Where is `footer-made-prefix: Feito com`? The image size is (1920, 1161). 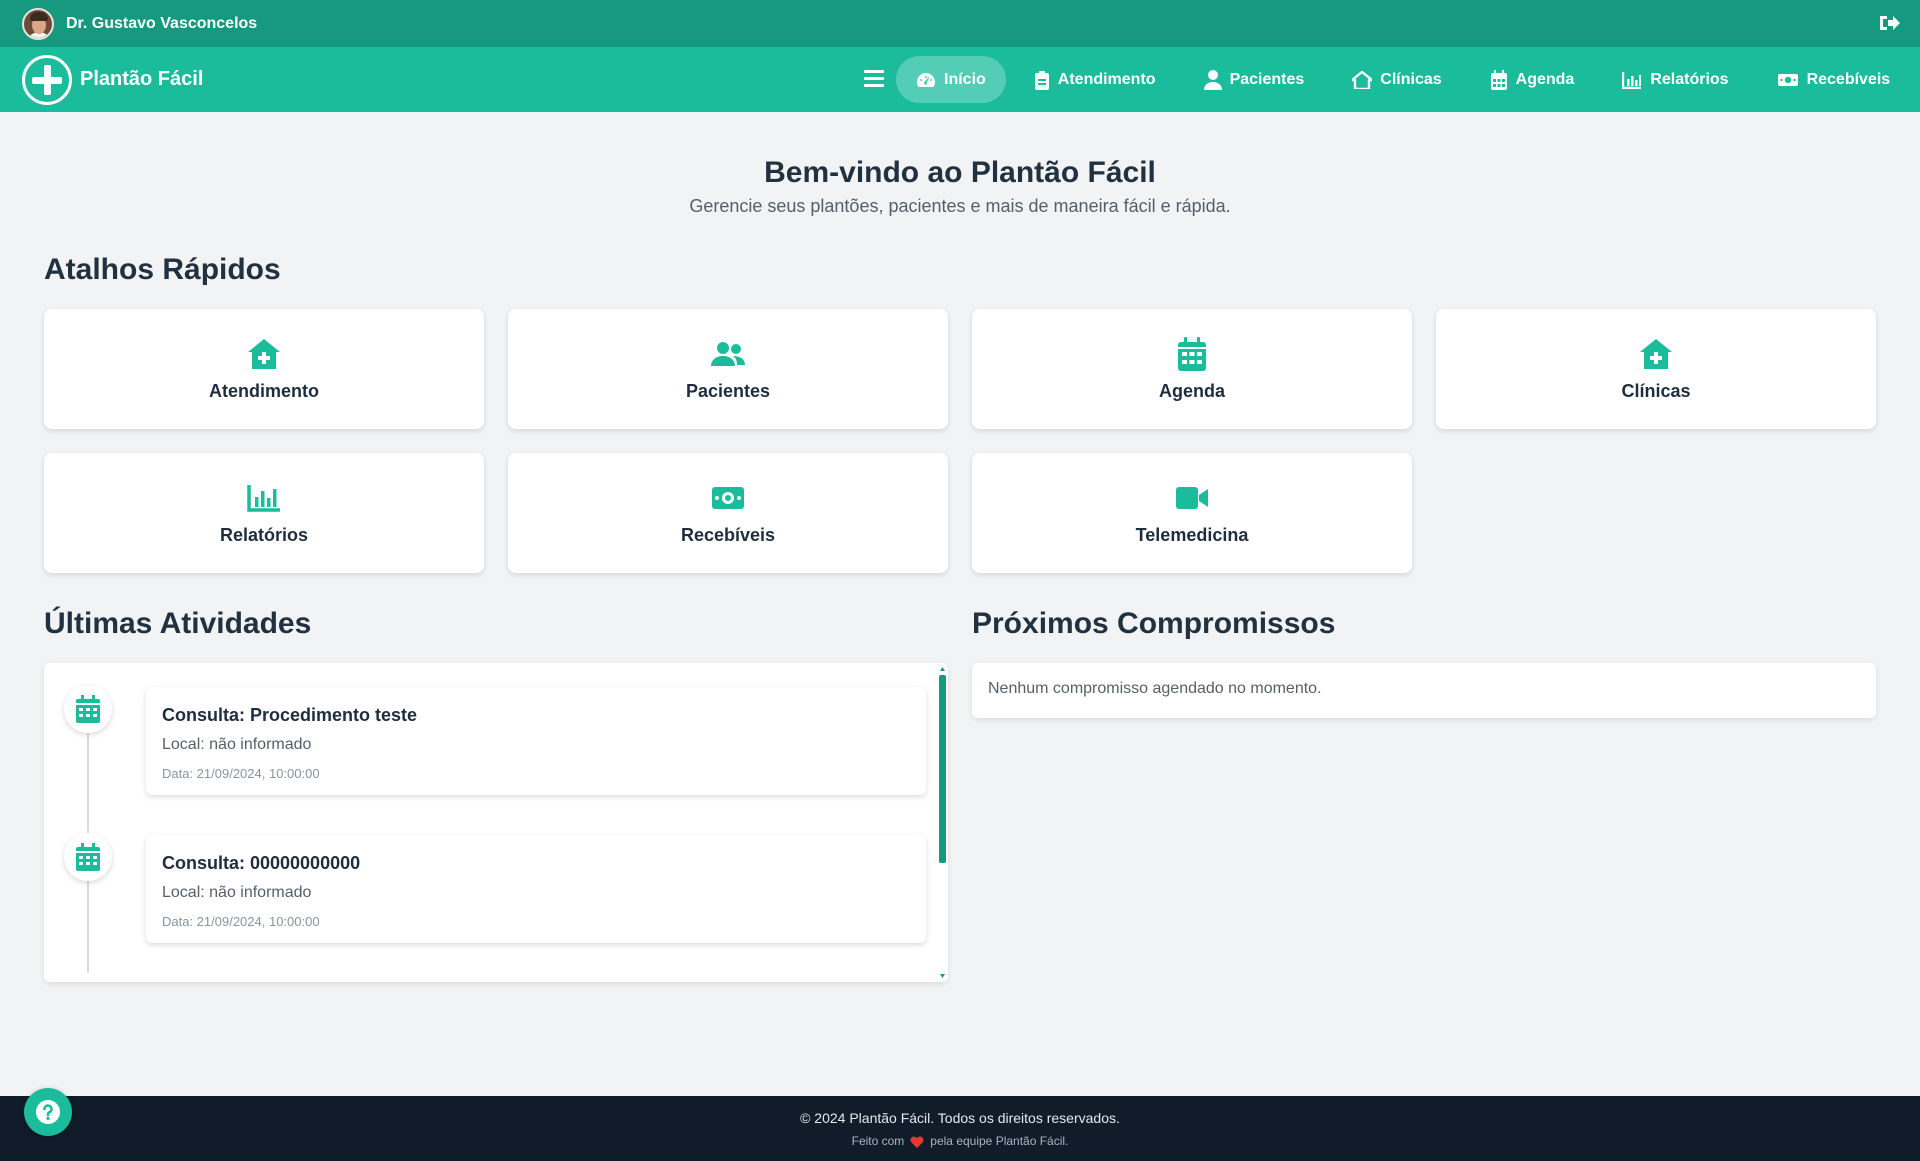
footer-made-prefix: Feito com is located at coordinates (878, 1141).